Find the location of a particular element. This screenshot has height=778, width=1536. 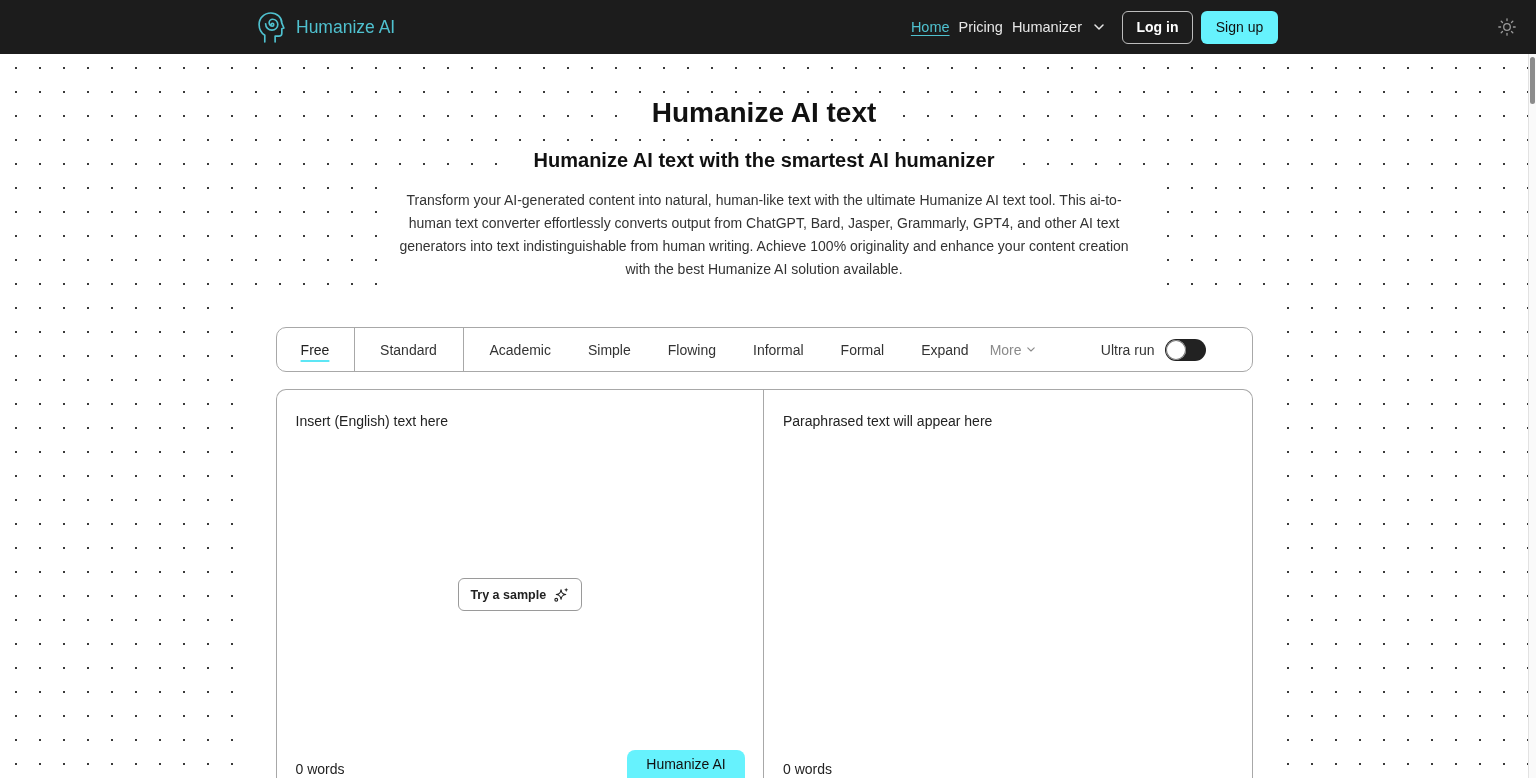

head-spiral-logo-icon is located at coordinates (271, 27).